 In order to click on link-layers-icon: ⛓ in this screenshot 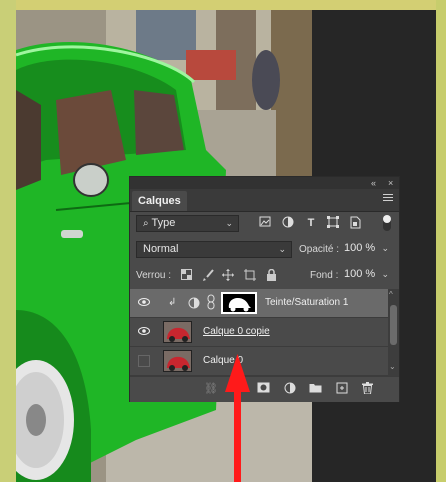, I will do `click(211, 389)`.